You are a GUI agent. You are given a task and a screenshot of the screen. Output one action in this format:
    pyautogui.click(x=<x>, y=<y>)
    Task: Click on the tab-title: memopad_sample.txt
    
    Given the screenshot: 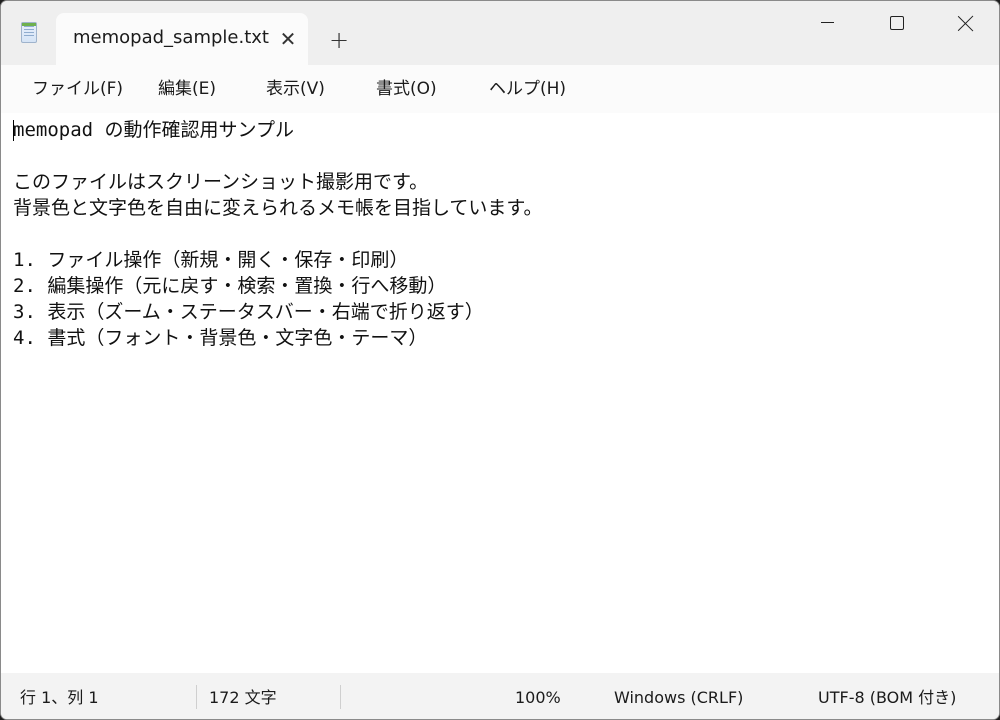 What is the action you would take?
    pyautogui.click(x=171, y=37)
    